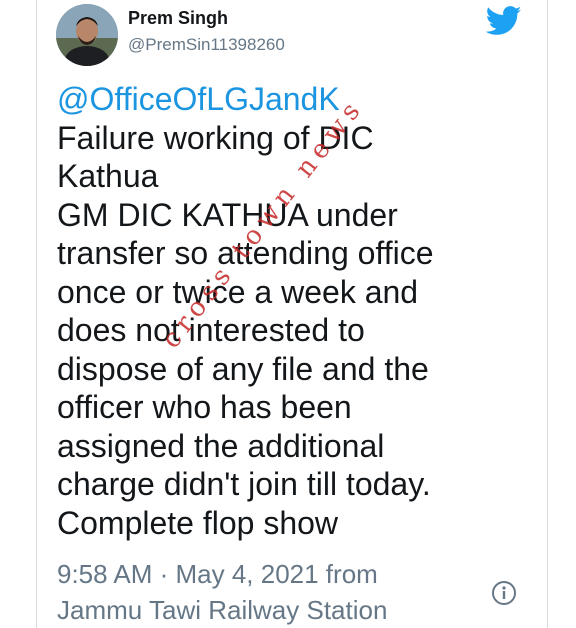 Image resolution: width=576 pixels, height=628 pixels. I want to click on tweet-line: does not interested to, so click(211, 330).